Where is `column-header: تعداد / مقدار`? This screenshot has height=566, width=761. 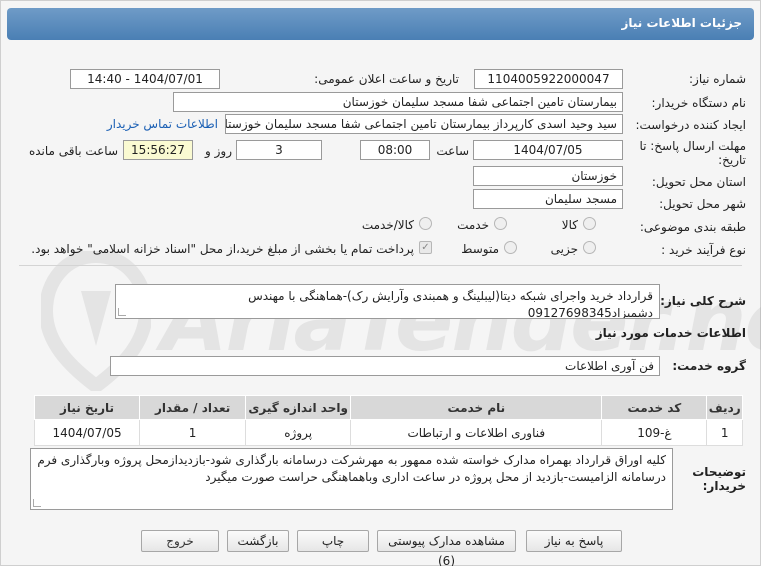 column-header: تعداد / مقدار is located at coordinates (193, 407).